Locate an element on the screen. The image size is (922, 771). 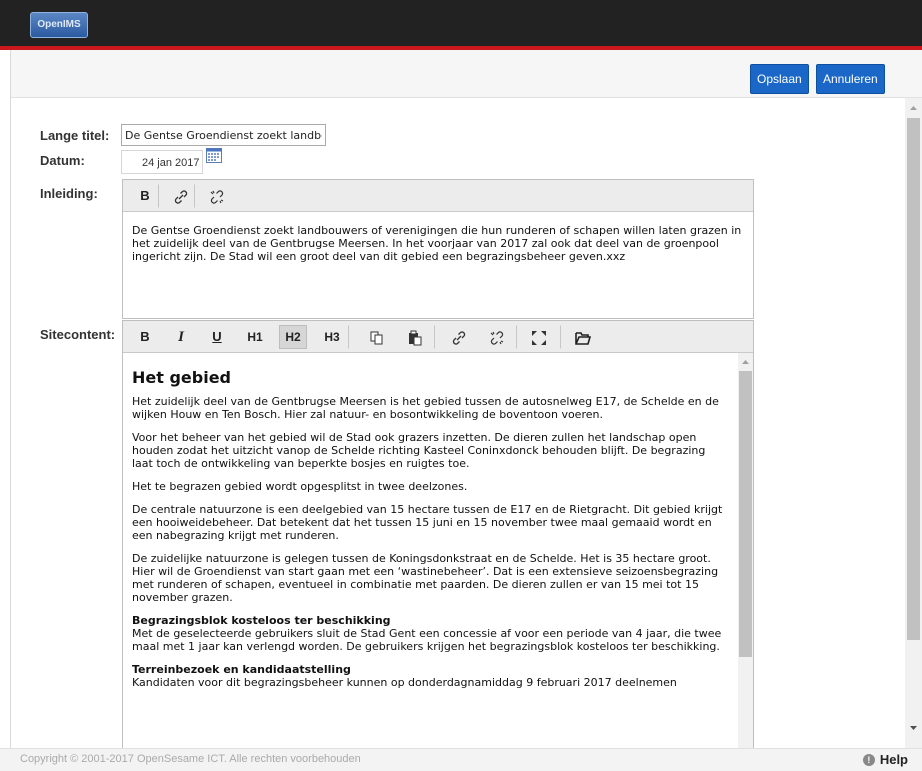
left-border is located at coordinates (10, 400).